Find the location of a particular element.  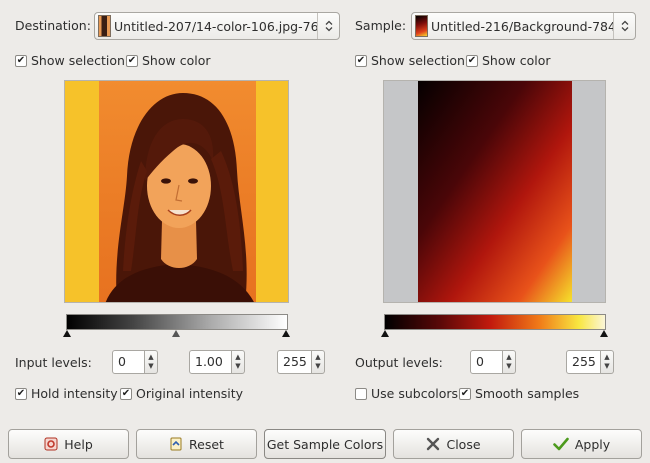

destination-value: Untitled-207/14-color-106.jpg-761 is located at coordinates (215, 26).